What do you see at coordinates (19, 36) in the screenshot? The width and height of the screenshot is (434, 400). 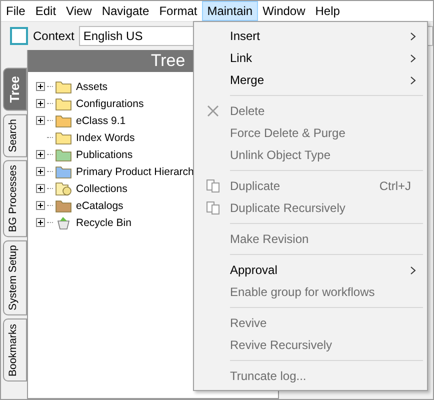 I see `context-icon` at bounding box center [19, 36].